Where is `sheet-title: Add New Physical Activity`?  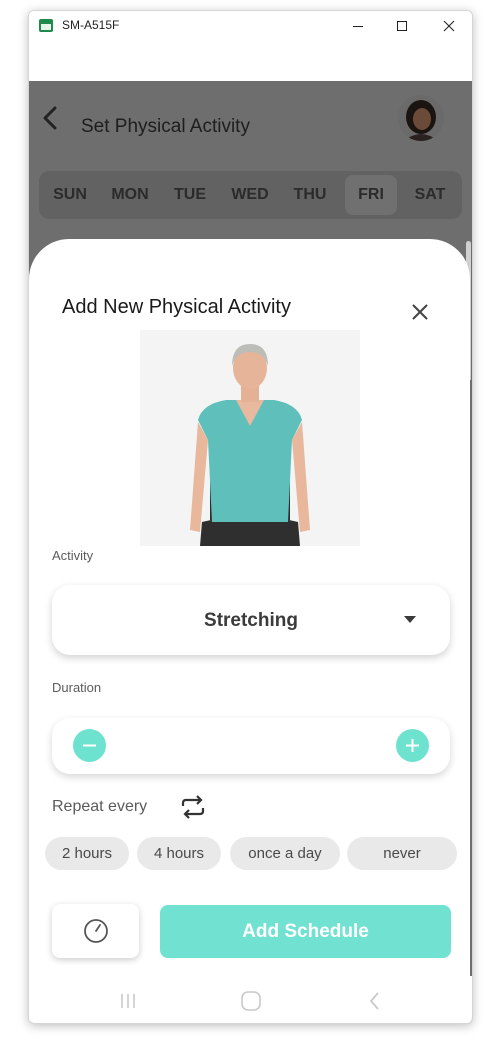
sheet-title: Add New Physical Activity is located at coordinates (176, 307).